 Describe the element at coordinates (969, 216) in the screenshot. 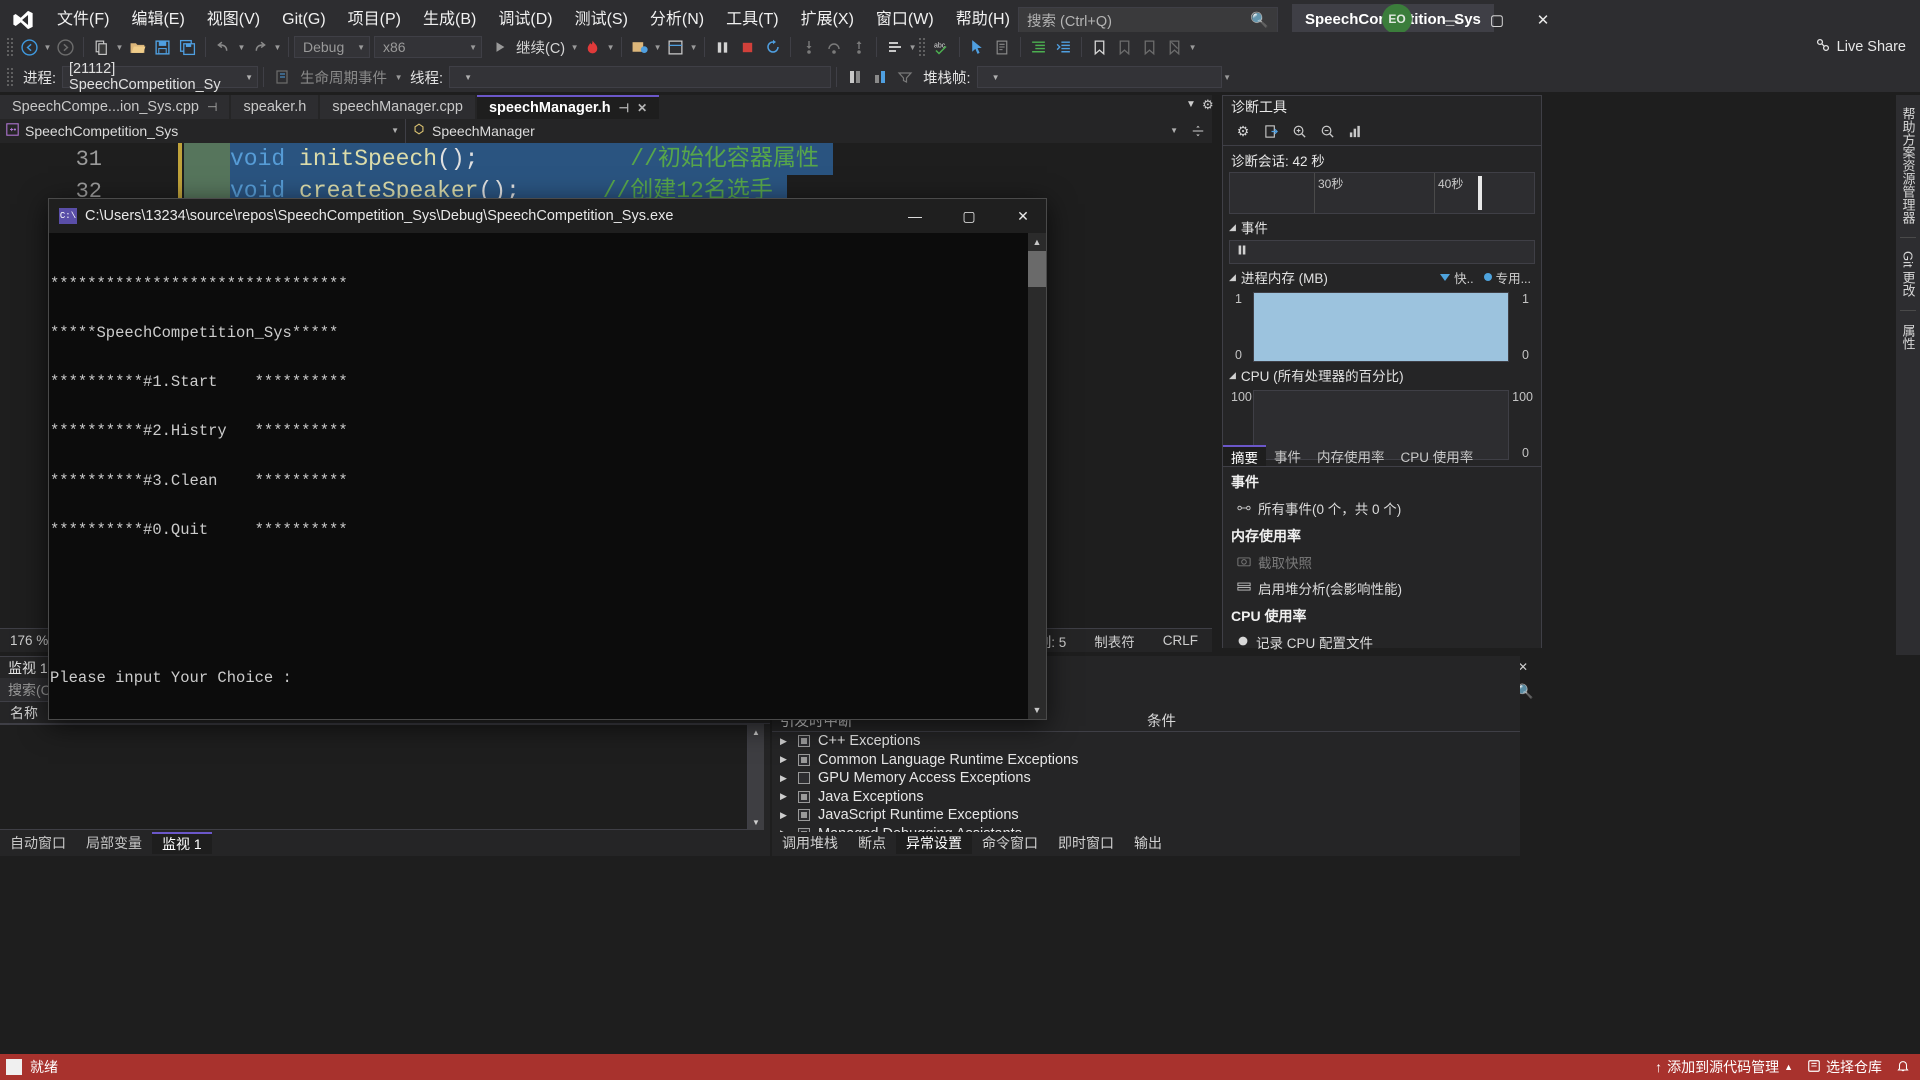

I see `console-maximize-button: ▢` at that location.